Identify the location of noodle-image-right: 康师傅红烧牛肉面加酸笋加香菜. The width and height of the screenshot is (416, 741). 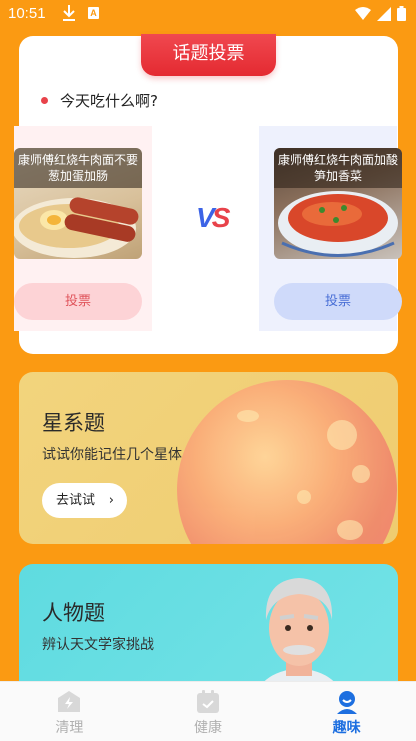
(338, 203).